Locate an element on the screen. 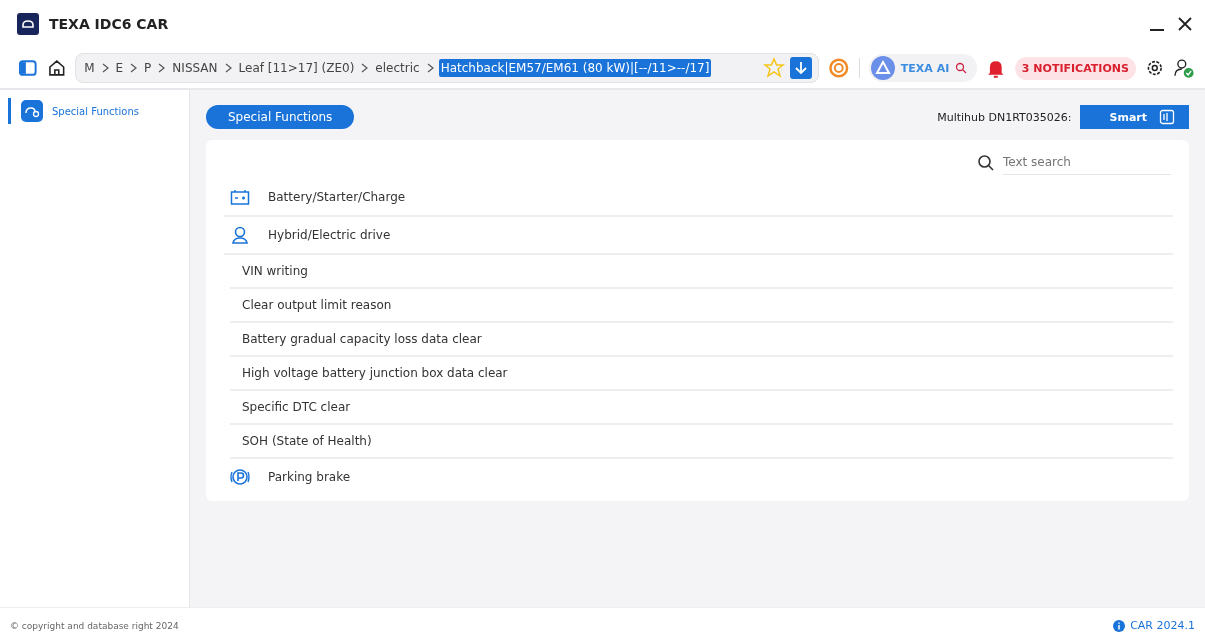 This screenshot has width=1205, height=632. breadcrumb-item: M is located at coordinates (89, 68).